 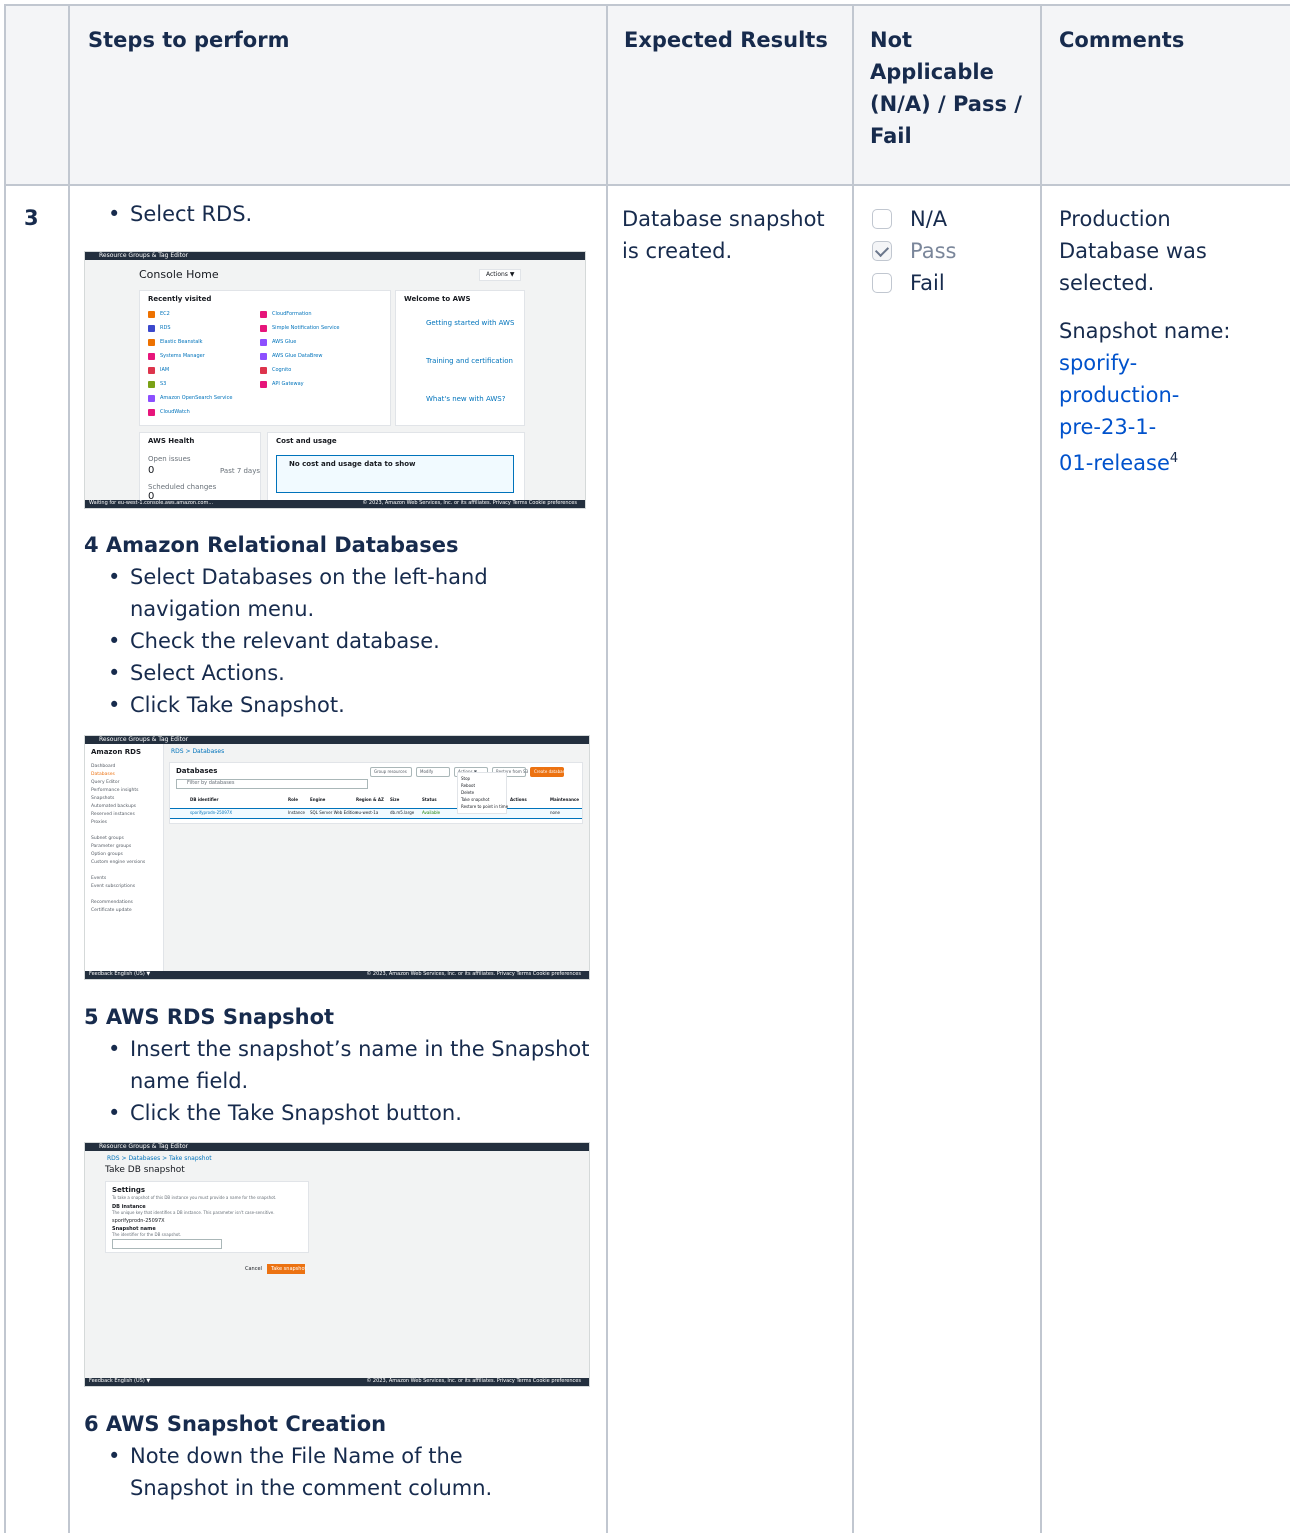 I want to click on section-title-creation: 6 AWS Snapshot Creation, so click(x=235, y=1424).